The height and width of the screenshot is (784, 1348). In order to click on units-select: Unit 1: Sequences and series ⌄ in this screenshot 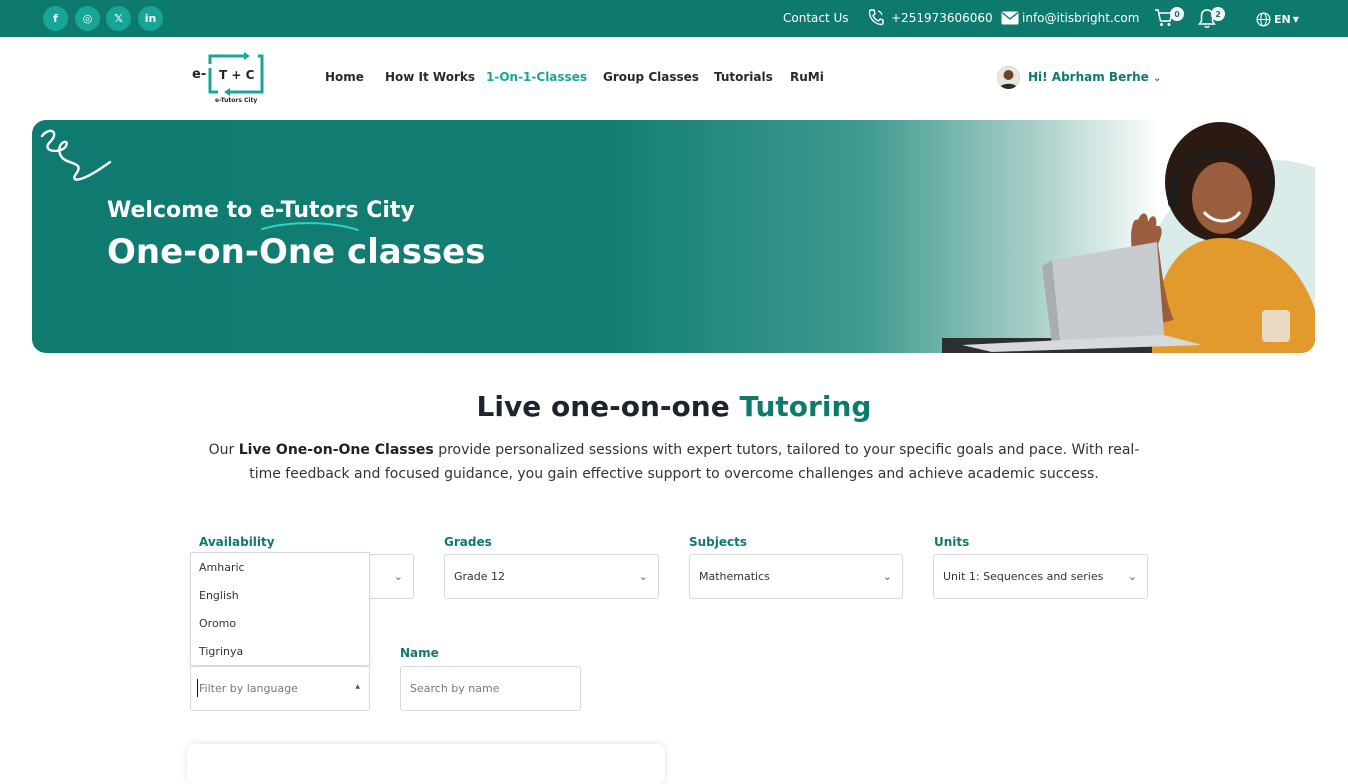, I will do `click(1040, 576)`.